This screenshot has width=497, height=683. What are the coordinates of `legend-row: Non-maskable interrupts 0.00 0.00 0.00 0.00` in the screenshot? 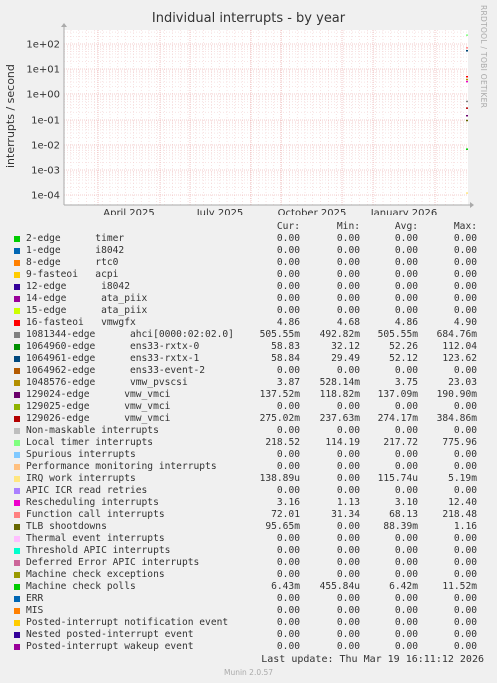 It's located at (250, 431).